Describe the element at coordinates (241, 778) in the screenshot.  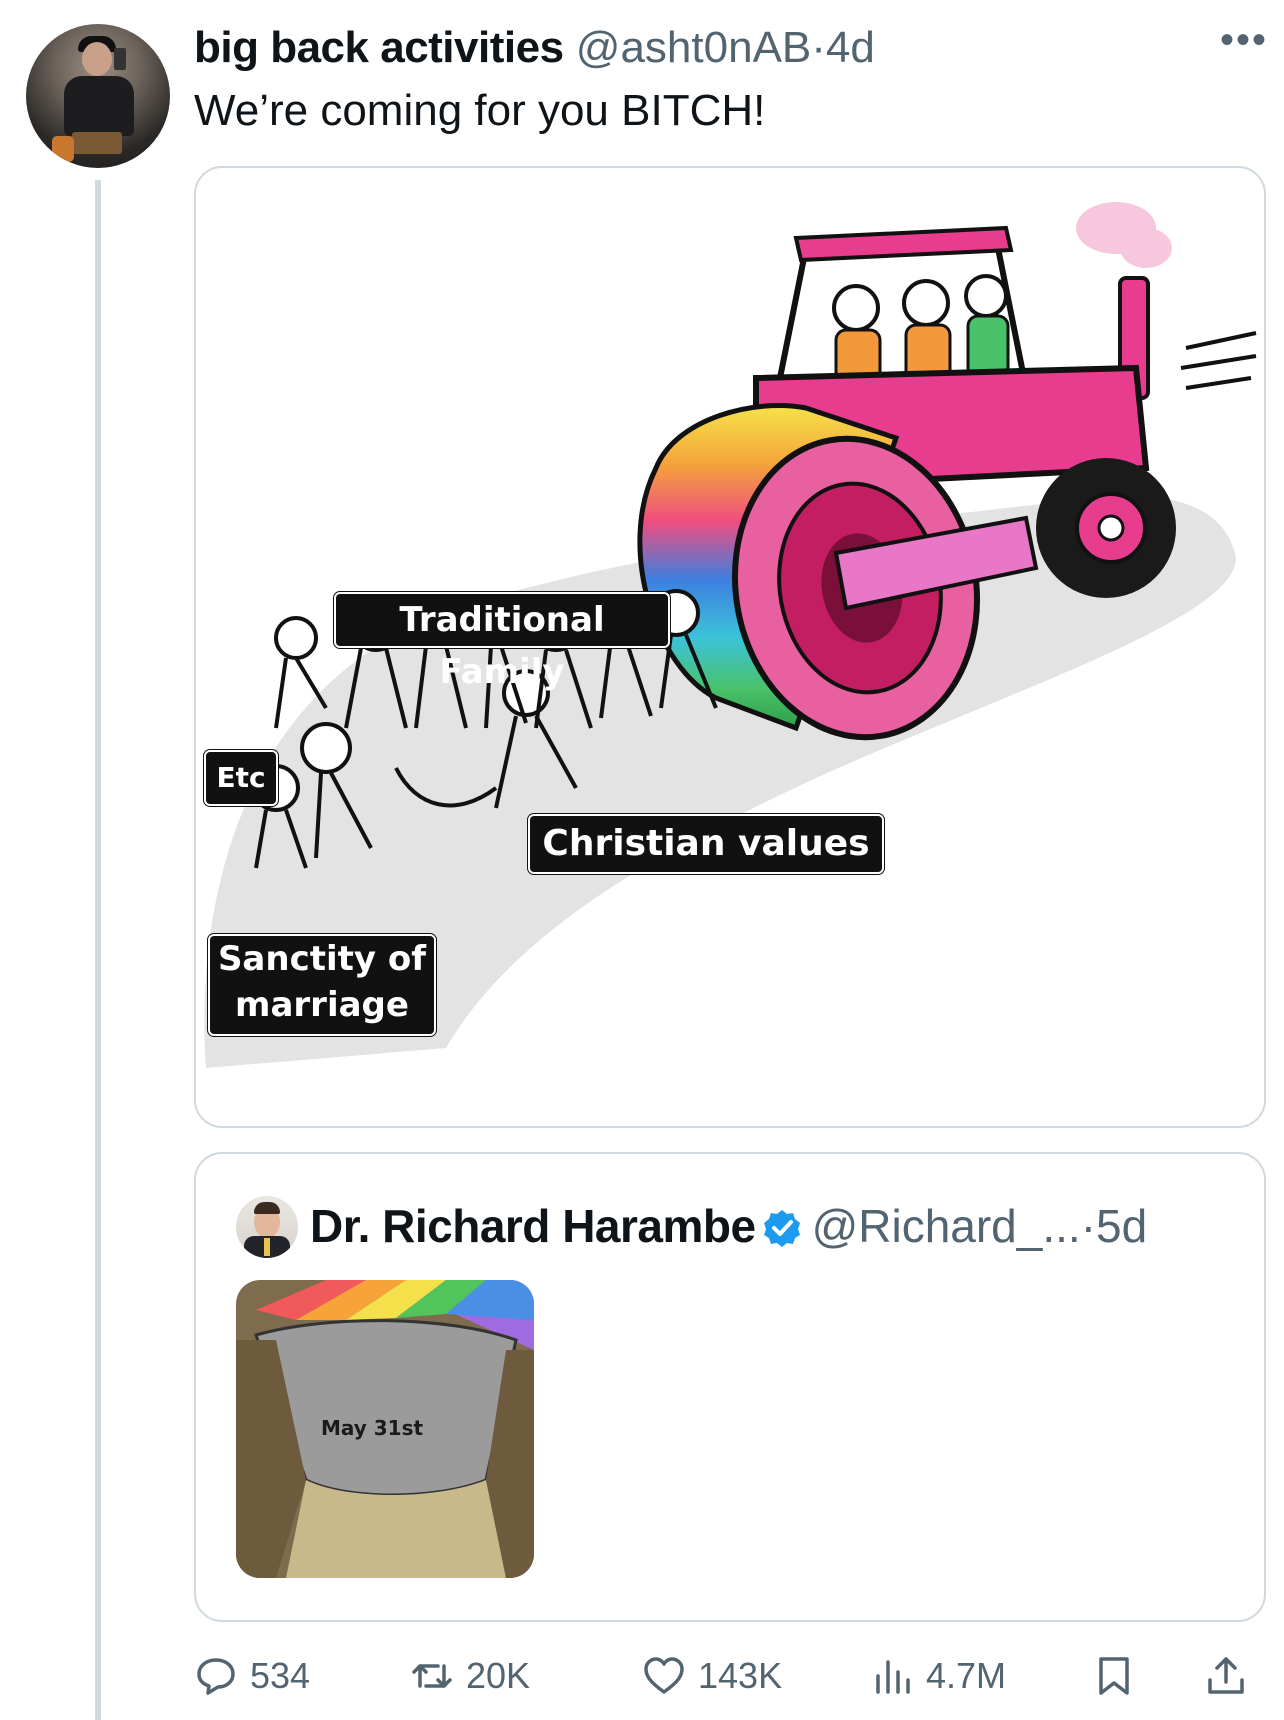
I see `label-etc: Etc` at that location.